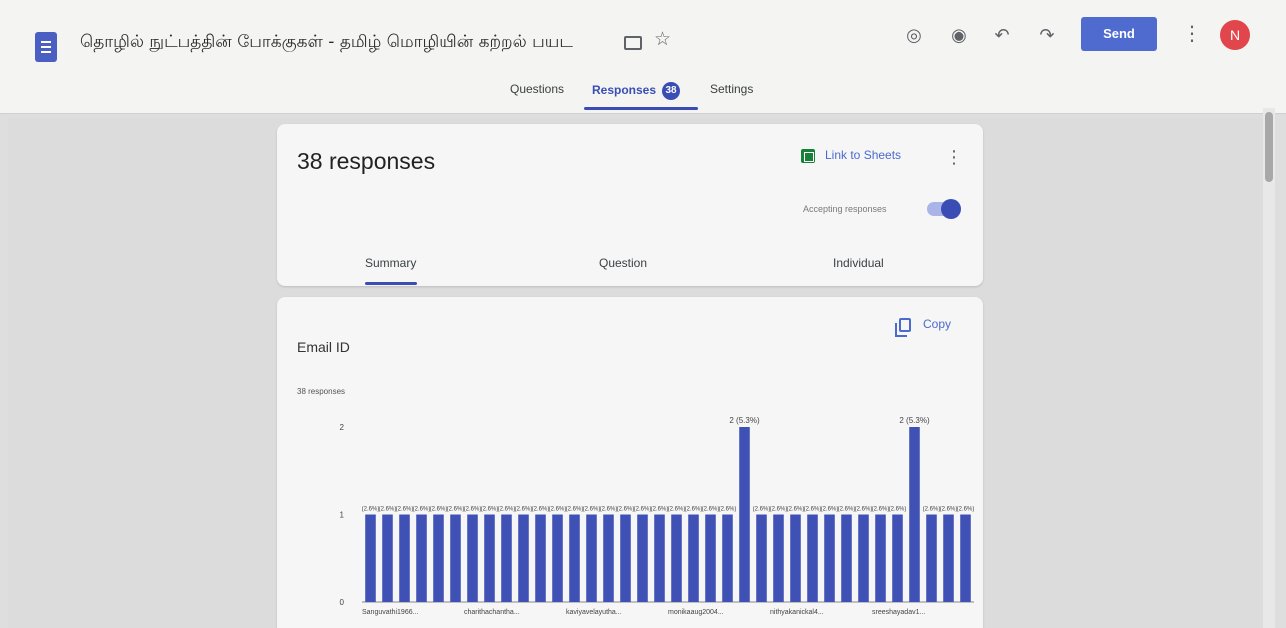 Image resolution: width=1286 pixels, height=628 pixels. Describe the element at coordinates (46, 47) in the screenshot. I see `forms-logo-icon` at that location.